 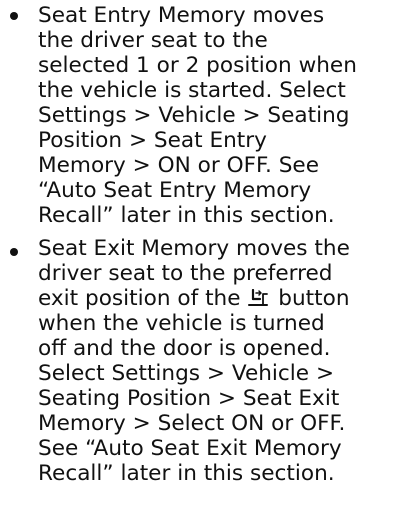 I want to click on seat-exit-icon, so click(x=258, y=298).